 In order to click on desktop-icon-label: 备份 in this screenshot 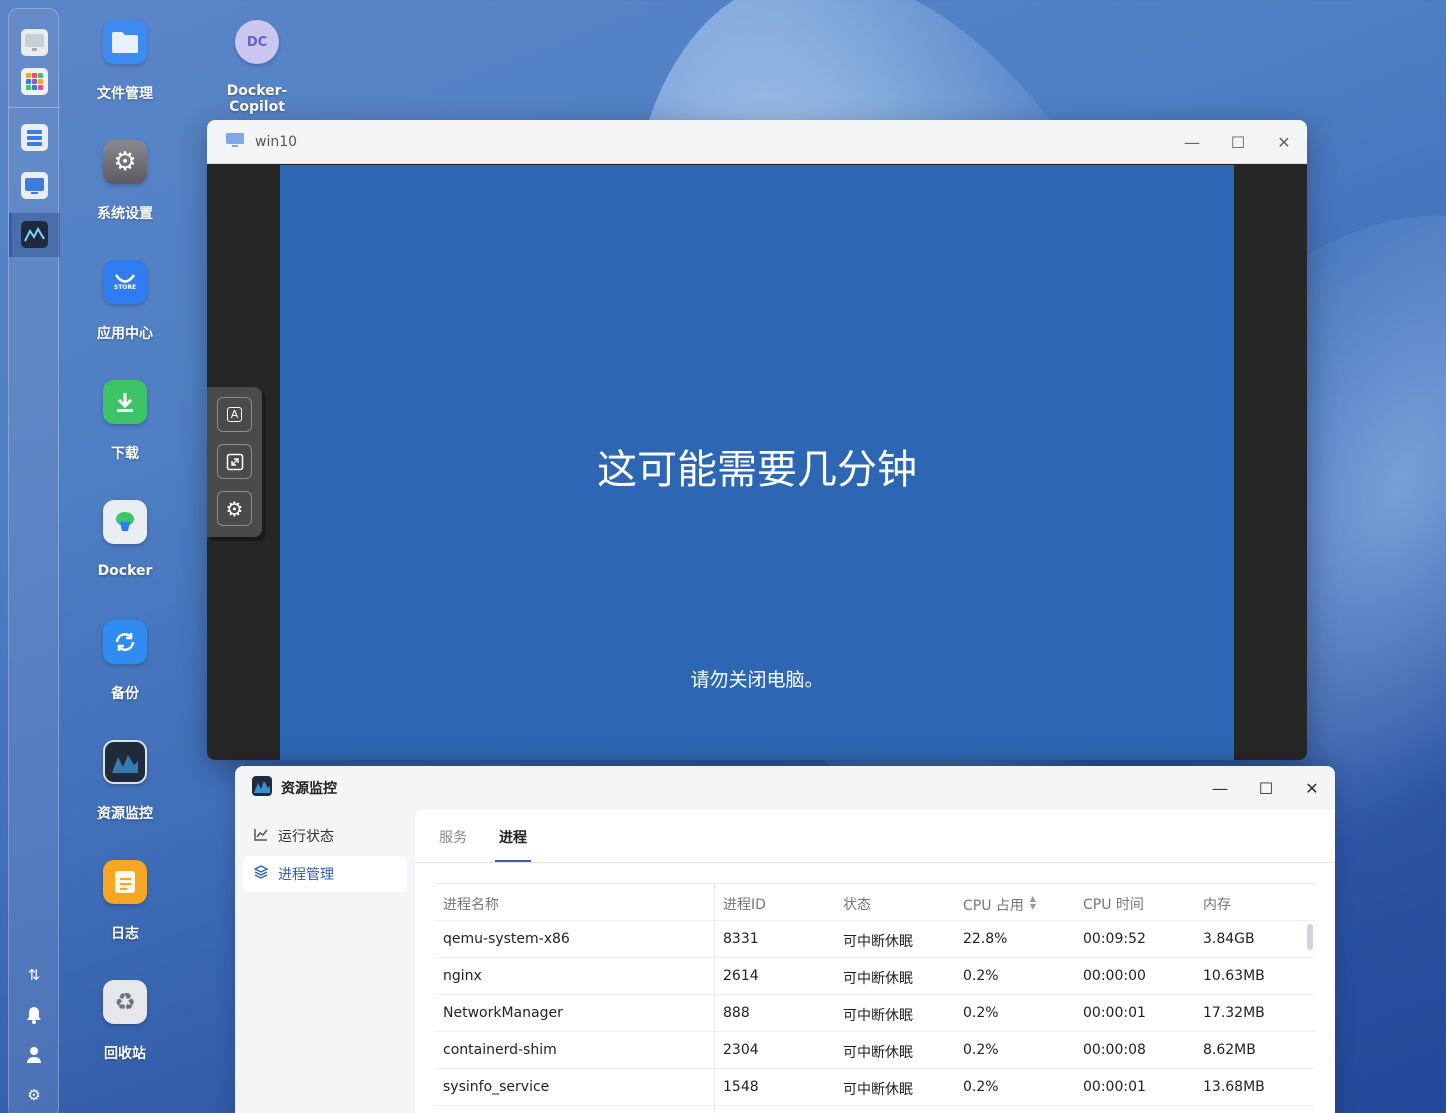, I will do `click(125, 694)`.